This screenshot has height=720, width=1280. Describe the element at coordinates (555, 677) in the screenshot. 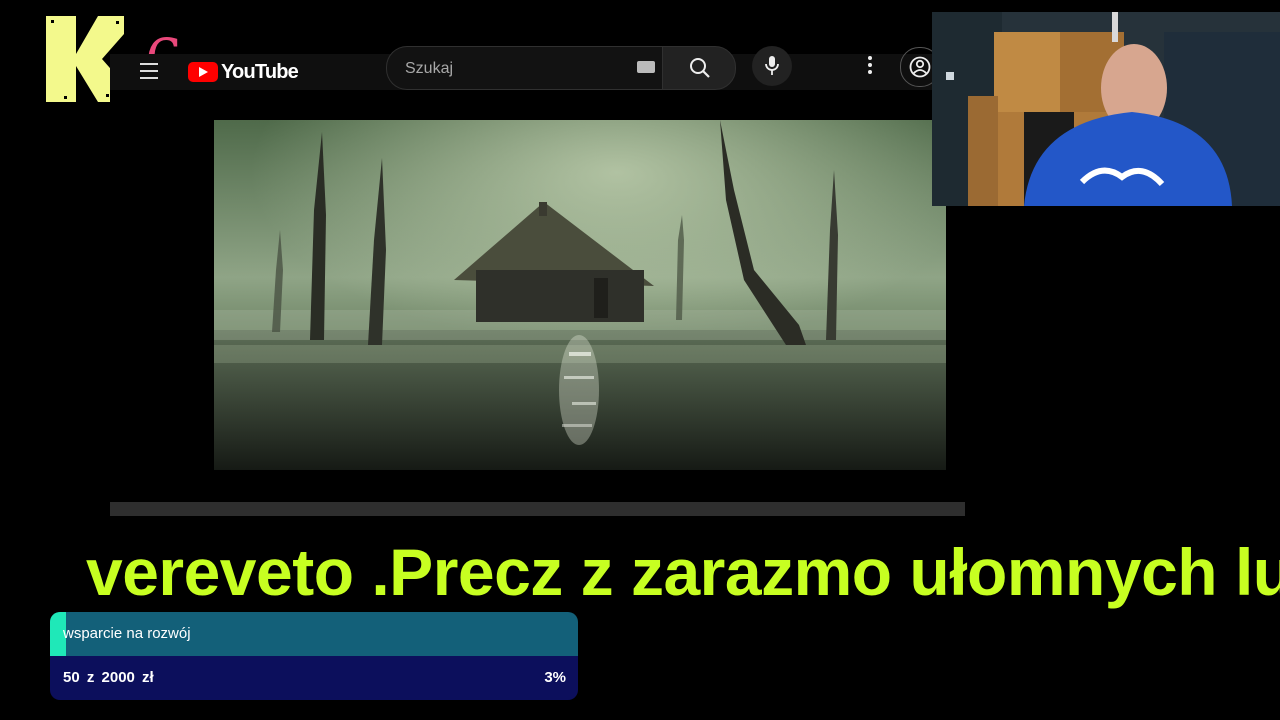

I see `goal-percent: 3%` at that location.